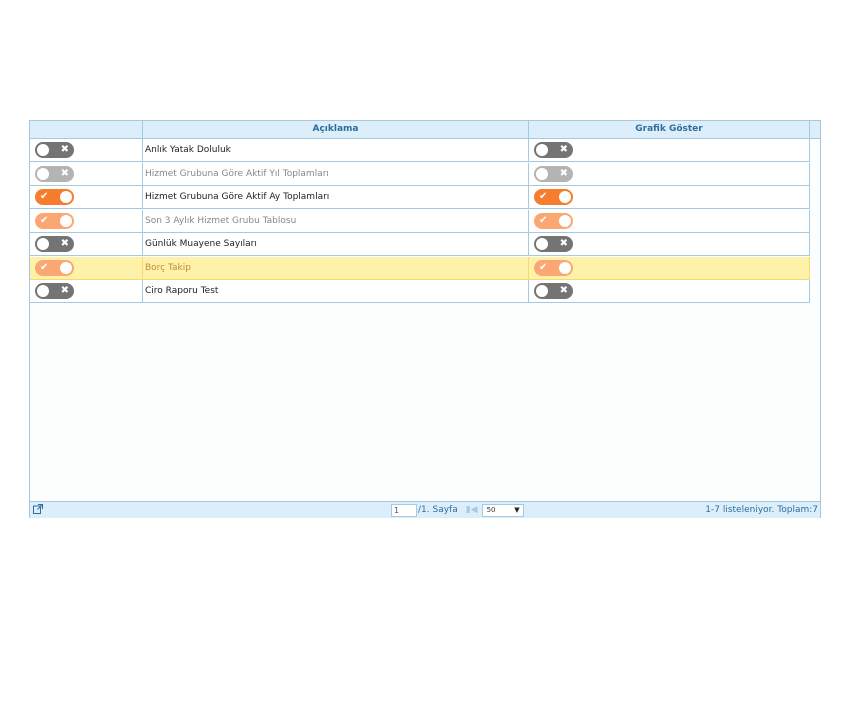 The width and height of the screenshot is (852, 716). I want to click on aciklama-cell: Günlük Muayene Sayıları, so click(336, 244).